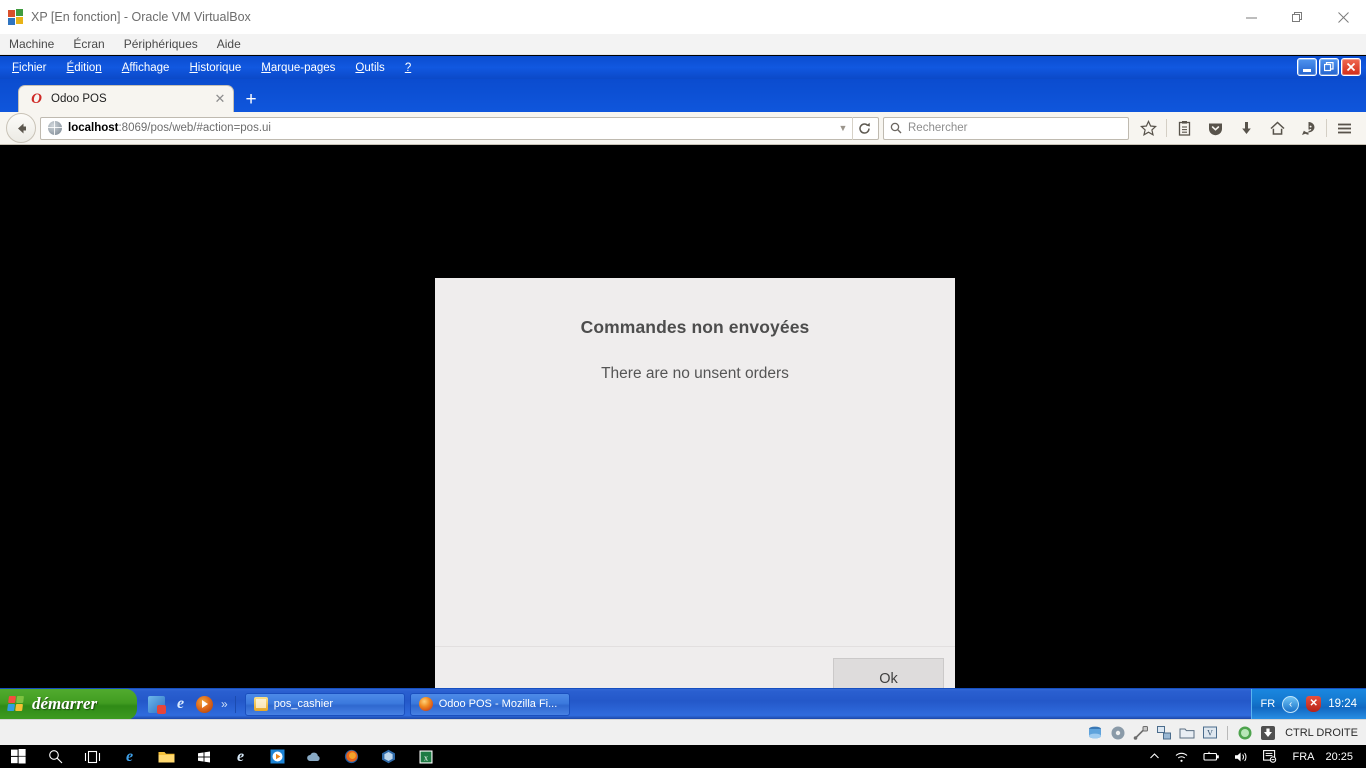  What do you see at coordinates (21, 128) in the screenshot?
I see `back-button-icon` at bounding box center [21, 128].